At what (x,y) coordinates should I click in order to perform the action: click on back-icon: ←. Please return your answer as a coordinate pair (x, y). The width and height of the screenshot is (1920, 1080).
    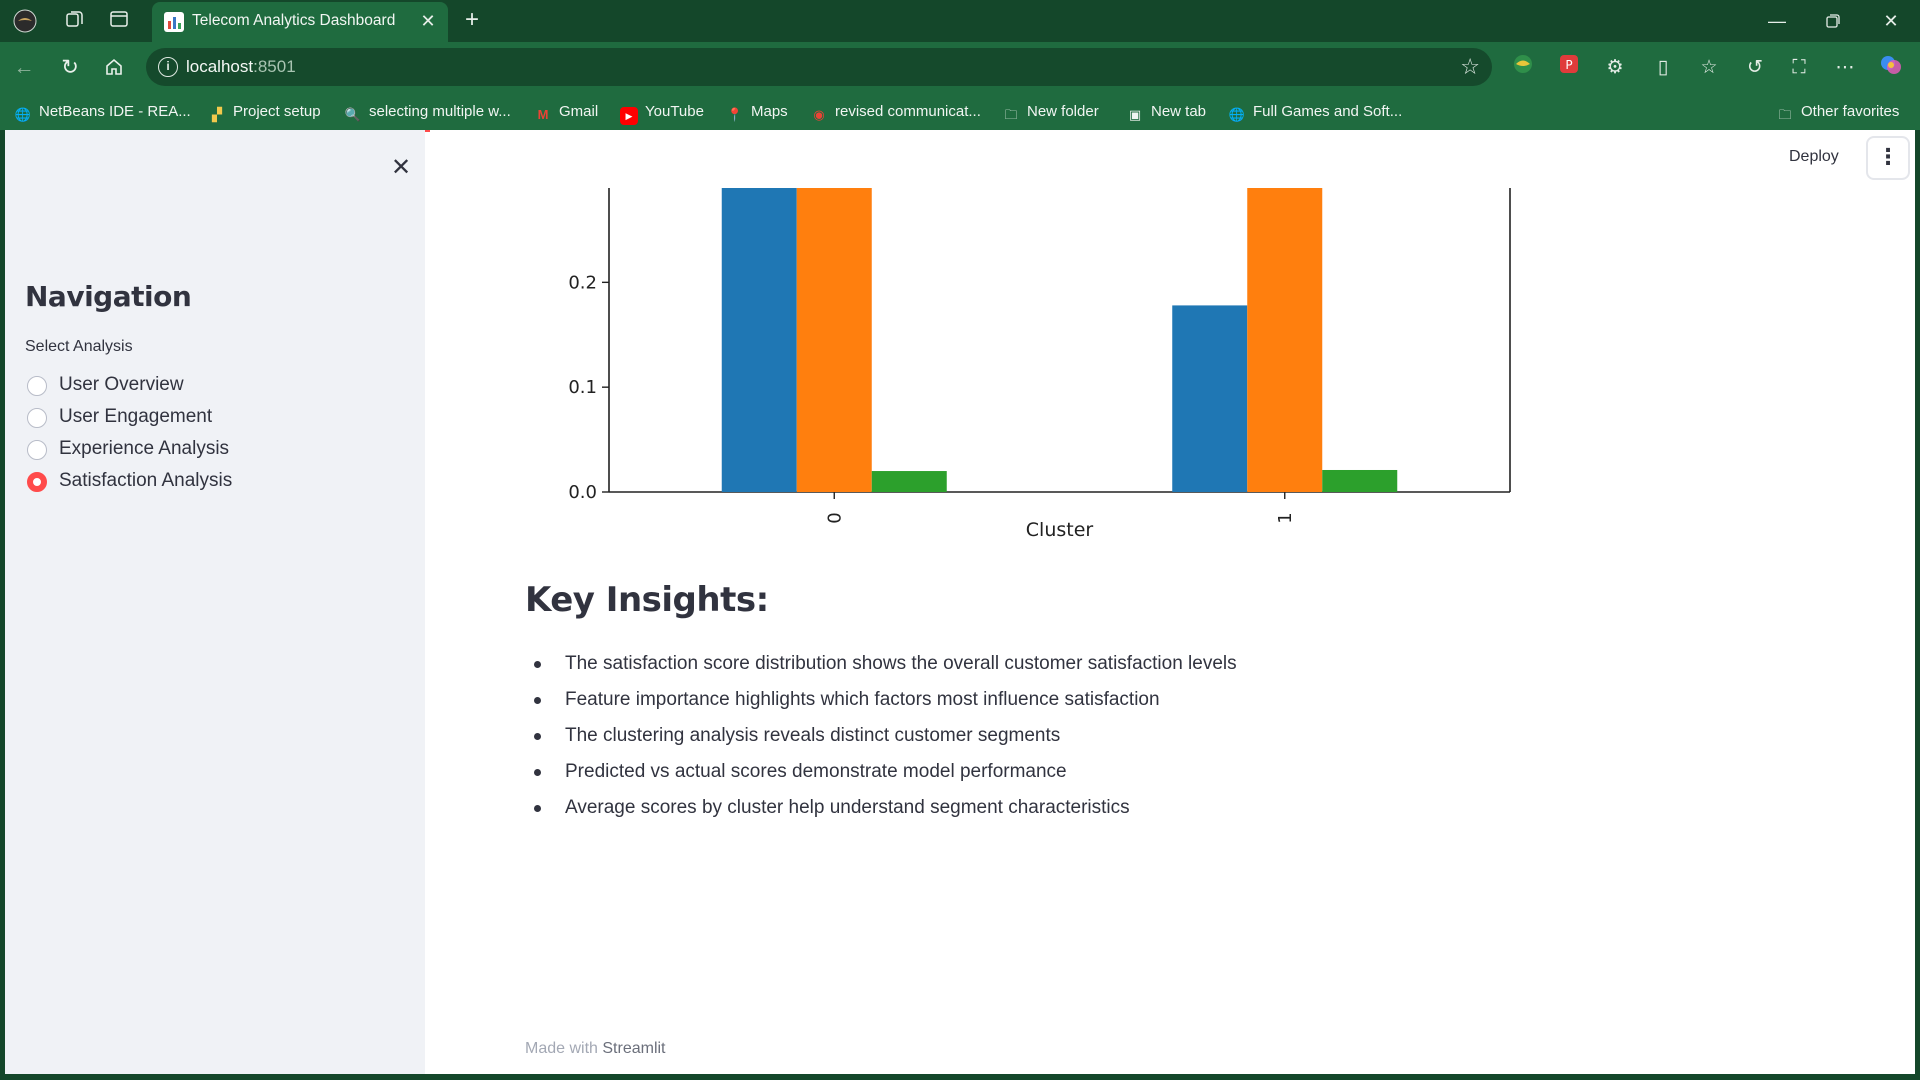
    Looking at the image, I should click on (24, 68).